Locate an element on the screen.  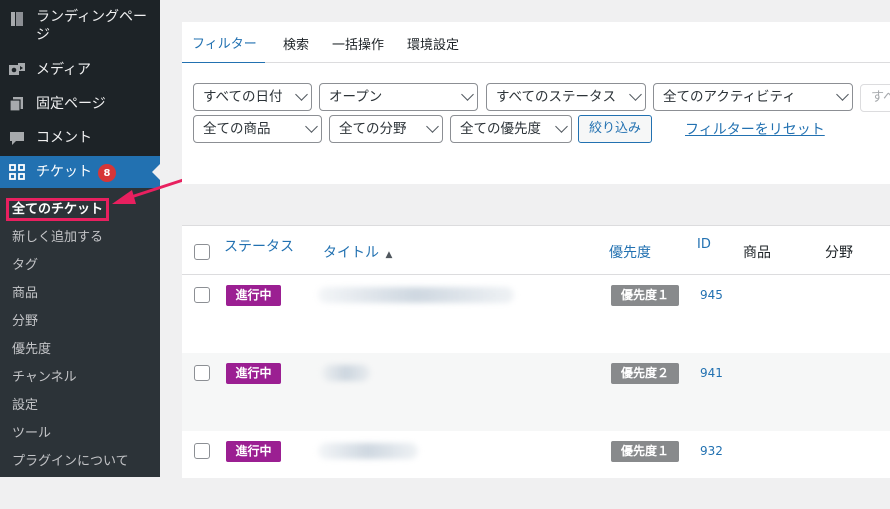
menu-item-landing-page: ランディングページ is located at coordinates (80, 26).